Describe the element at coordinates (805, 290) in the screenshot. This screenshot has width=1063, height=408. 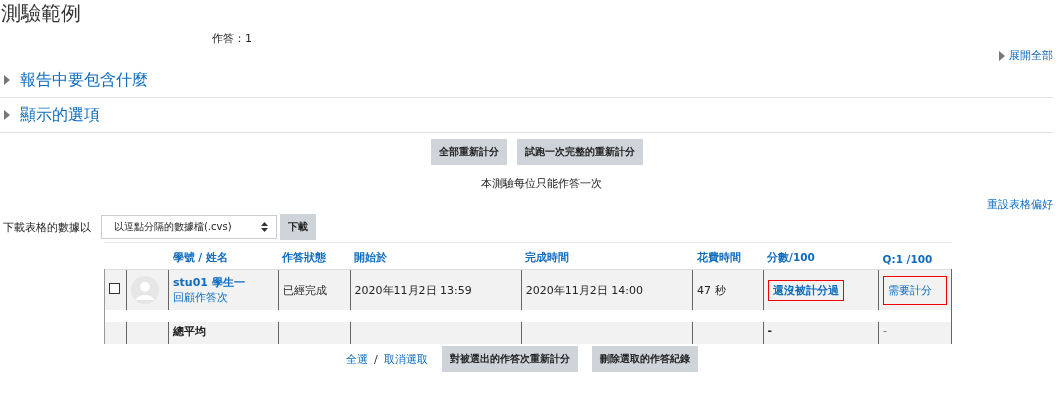
I see `grade-link: 還沒被計分過` at that location.